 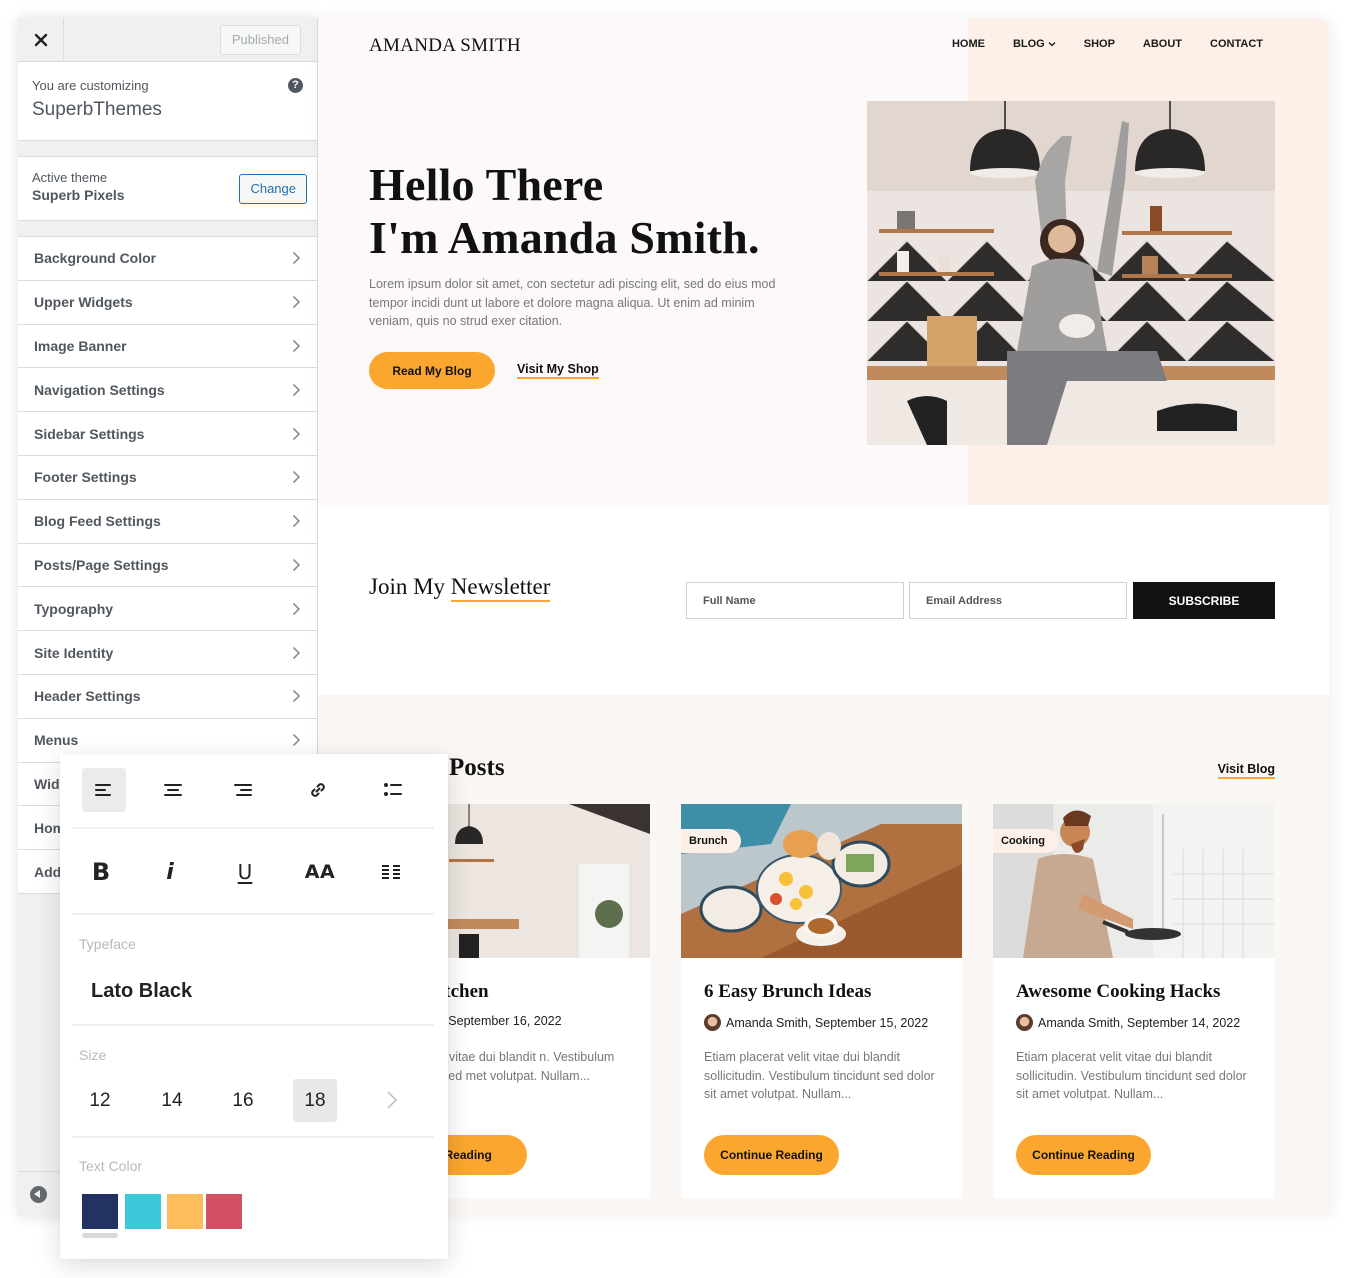 What do you see at coordinates (143, 1211) in the screenshot?
I see `color-swatch-cyan` at bounding box center [143, 1211].